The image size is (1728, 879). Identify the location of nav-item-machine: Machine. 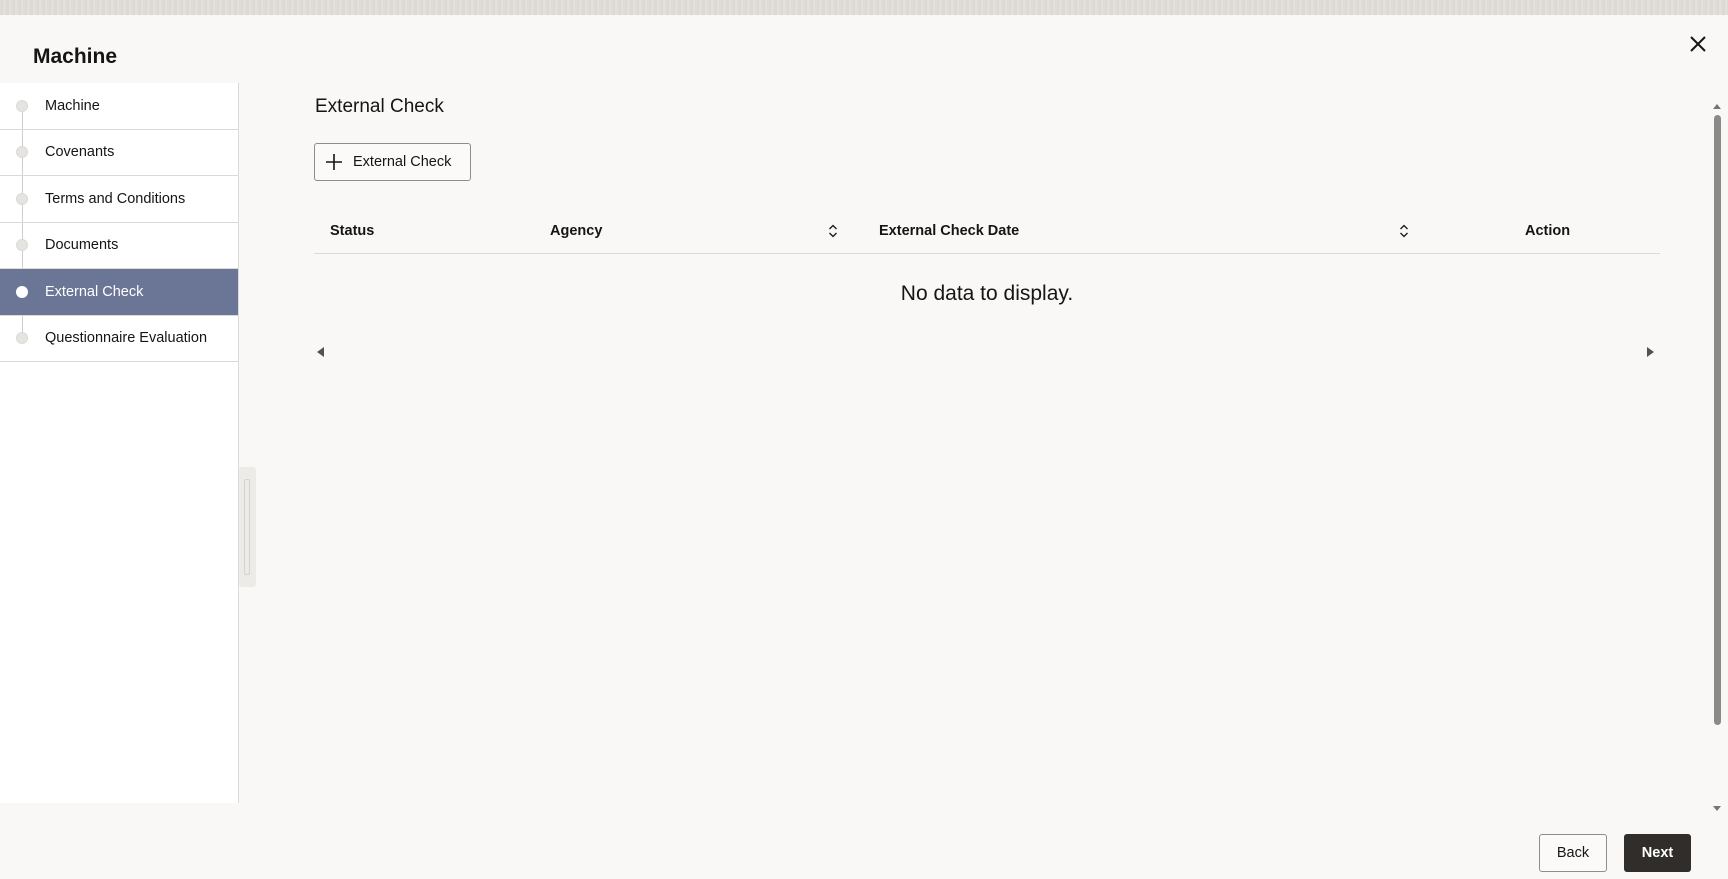
(119, 106).